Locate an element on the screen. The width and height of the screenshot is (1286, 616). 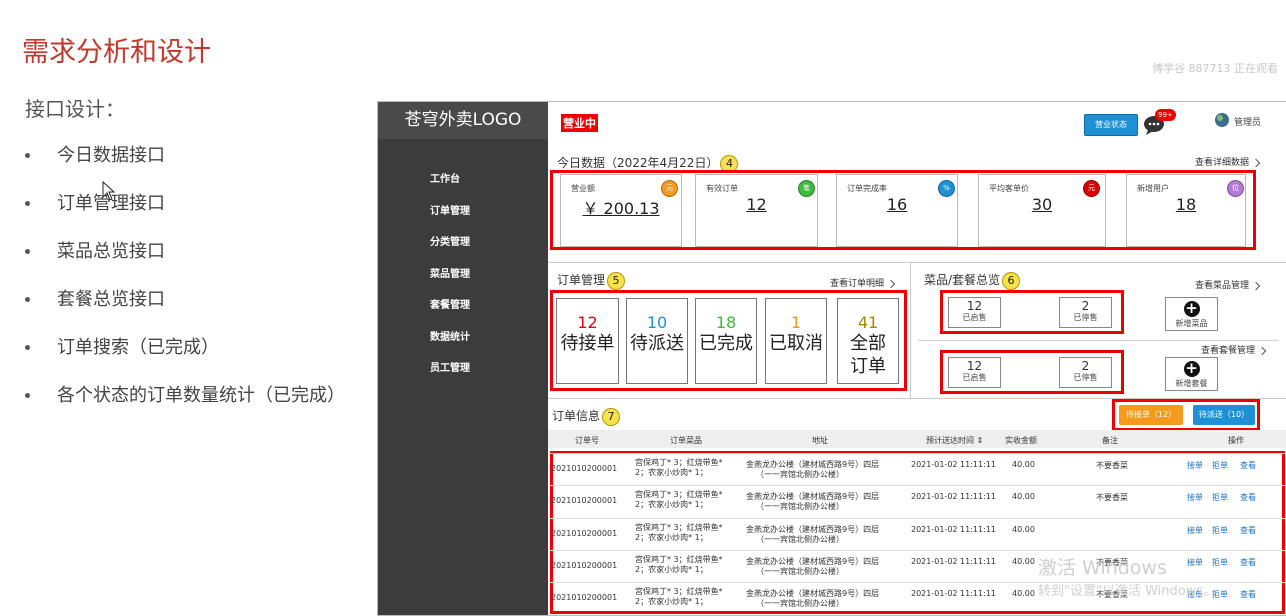
bullet-item: 各个状态的订单数量统计（已完成） is located at coordinates (185, 404).